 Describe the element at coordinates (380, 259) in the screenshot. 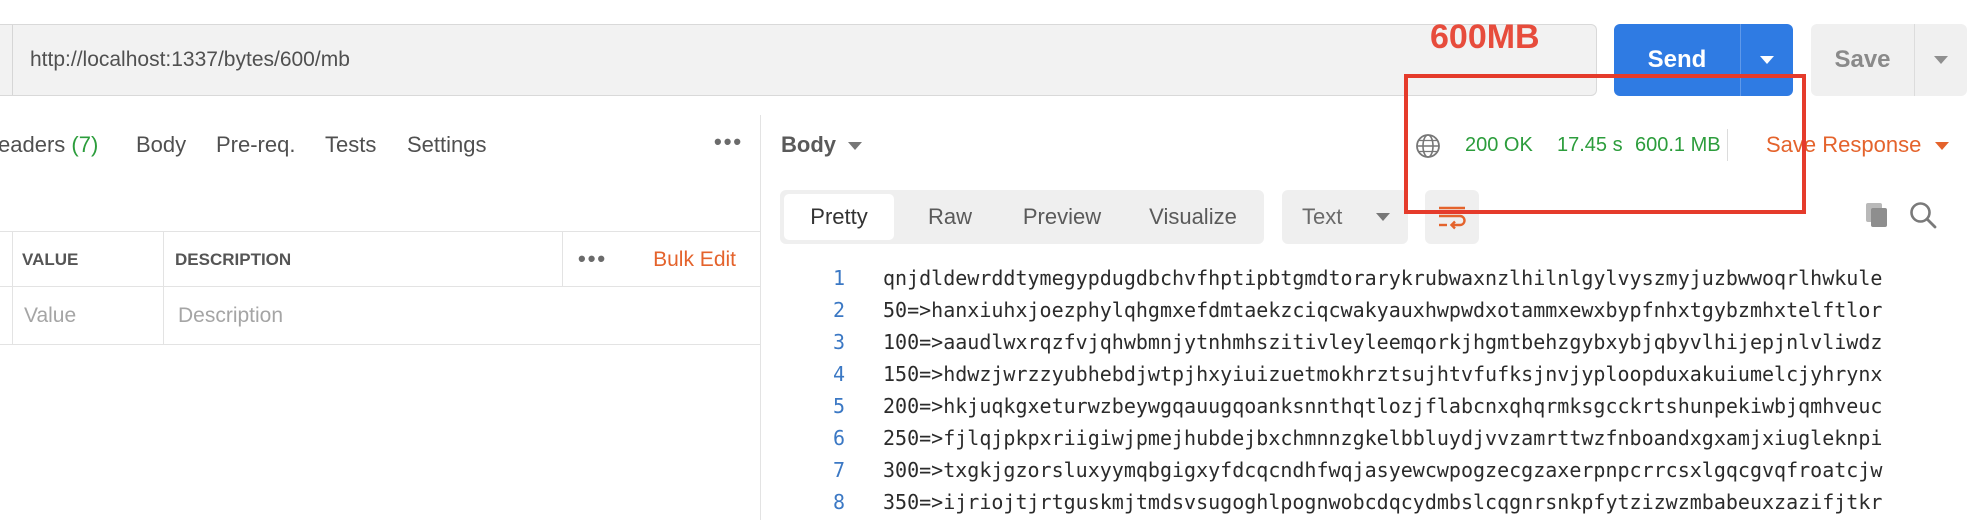

I see `params-header: VALUE DESCRIPTION ••• Bulk Edit` at that location.